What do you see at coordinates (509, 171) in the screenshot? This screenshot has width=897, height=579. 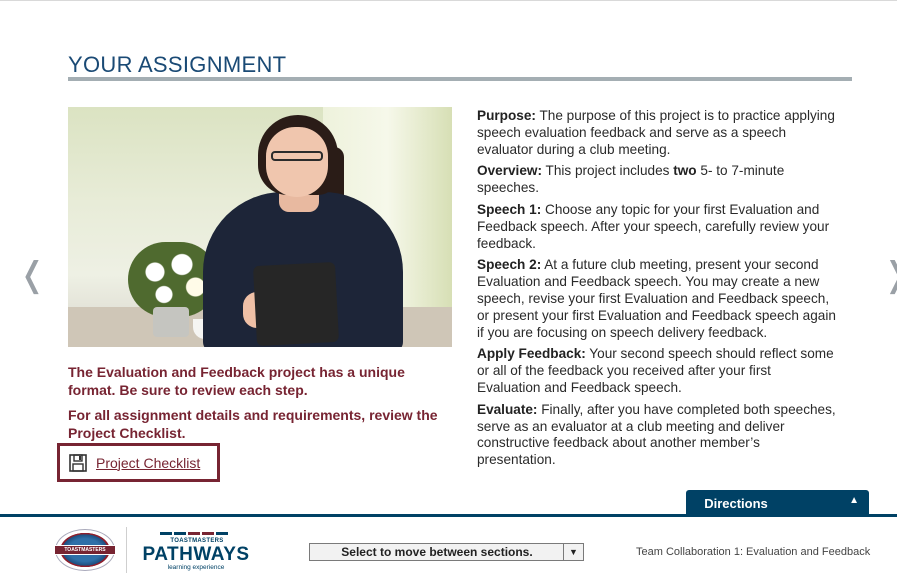 I see `overview-label: Overview:` at bounding box center [509, 171].